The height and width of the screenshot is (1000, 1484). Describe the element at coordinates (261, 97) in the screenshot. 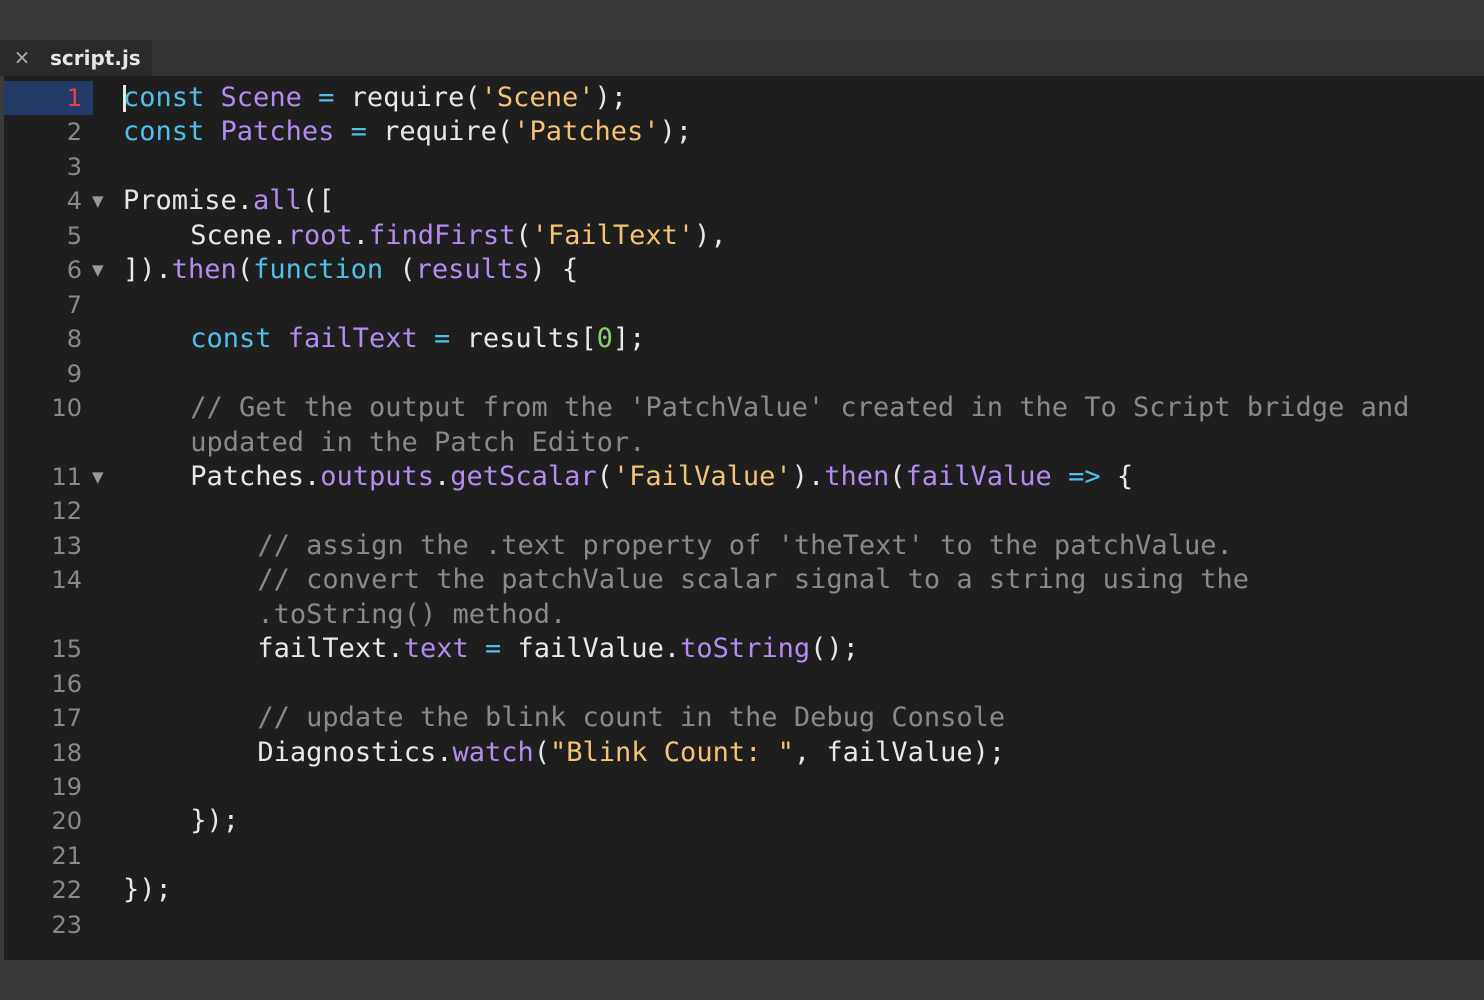

I see `code-token: Scene` at that location.